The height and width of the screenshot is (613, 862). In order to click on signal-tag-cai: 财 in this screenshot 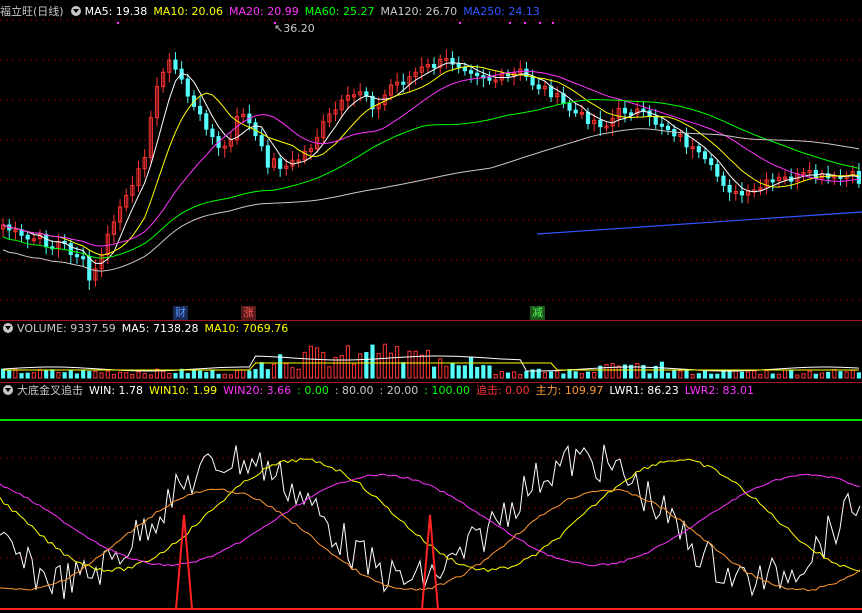, I will do `click(180, 313)`.